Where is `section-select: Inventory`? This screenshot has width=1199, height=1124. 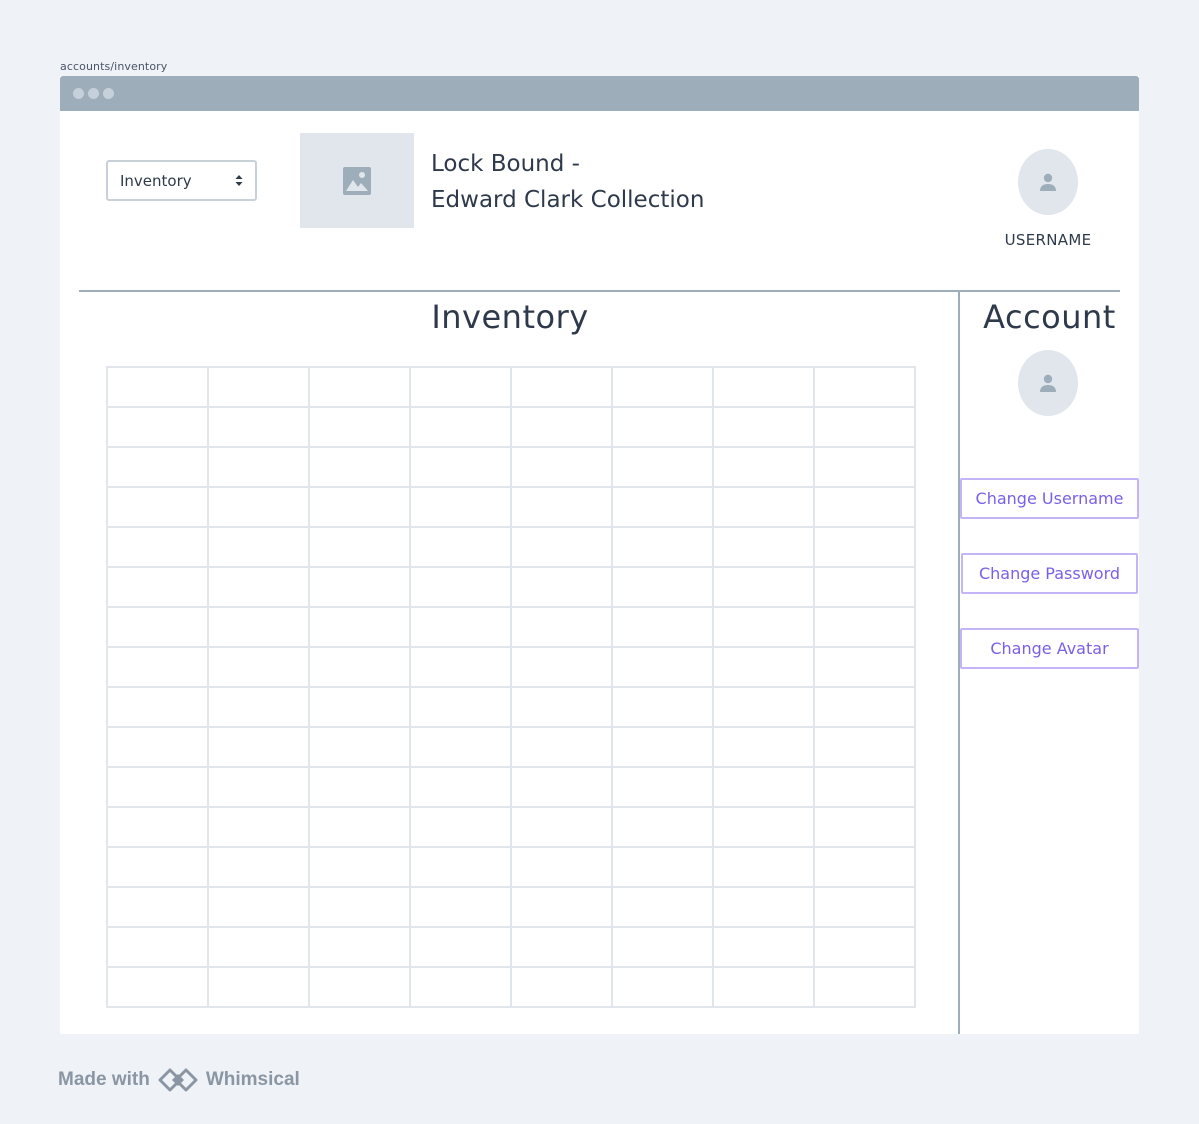
section-select: Inventory is located at coordinates (181, 180).